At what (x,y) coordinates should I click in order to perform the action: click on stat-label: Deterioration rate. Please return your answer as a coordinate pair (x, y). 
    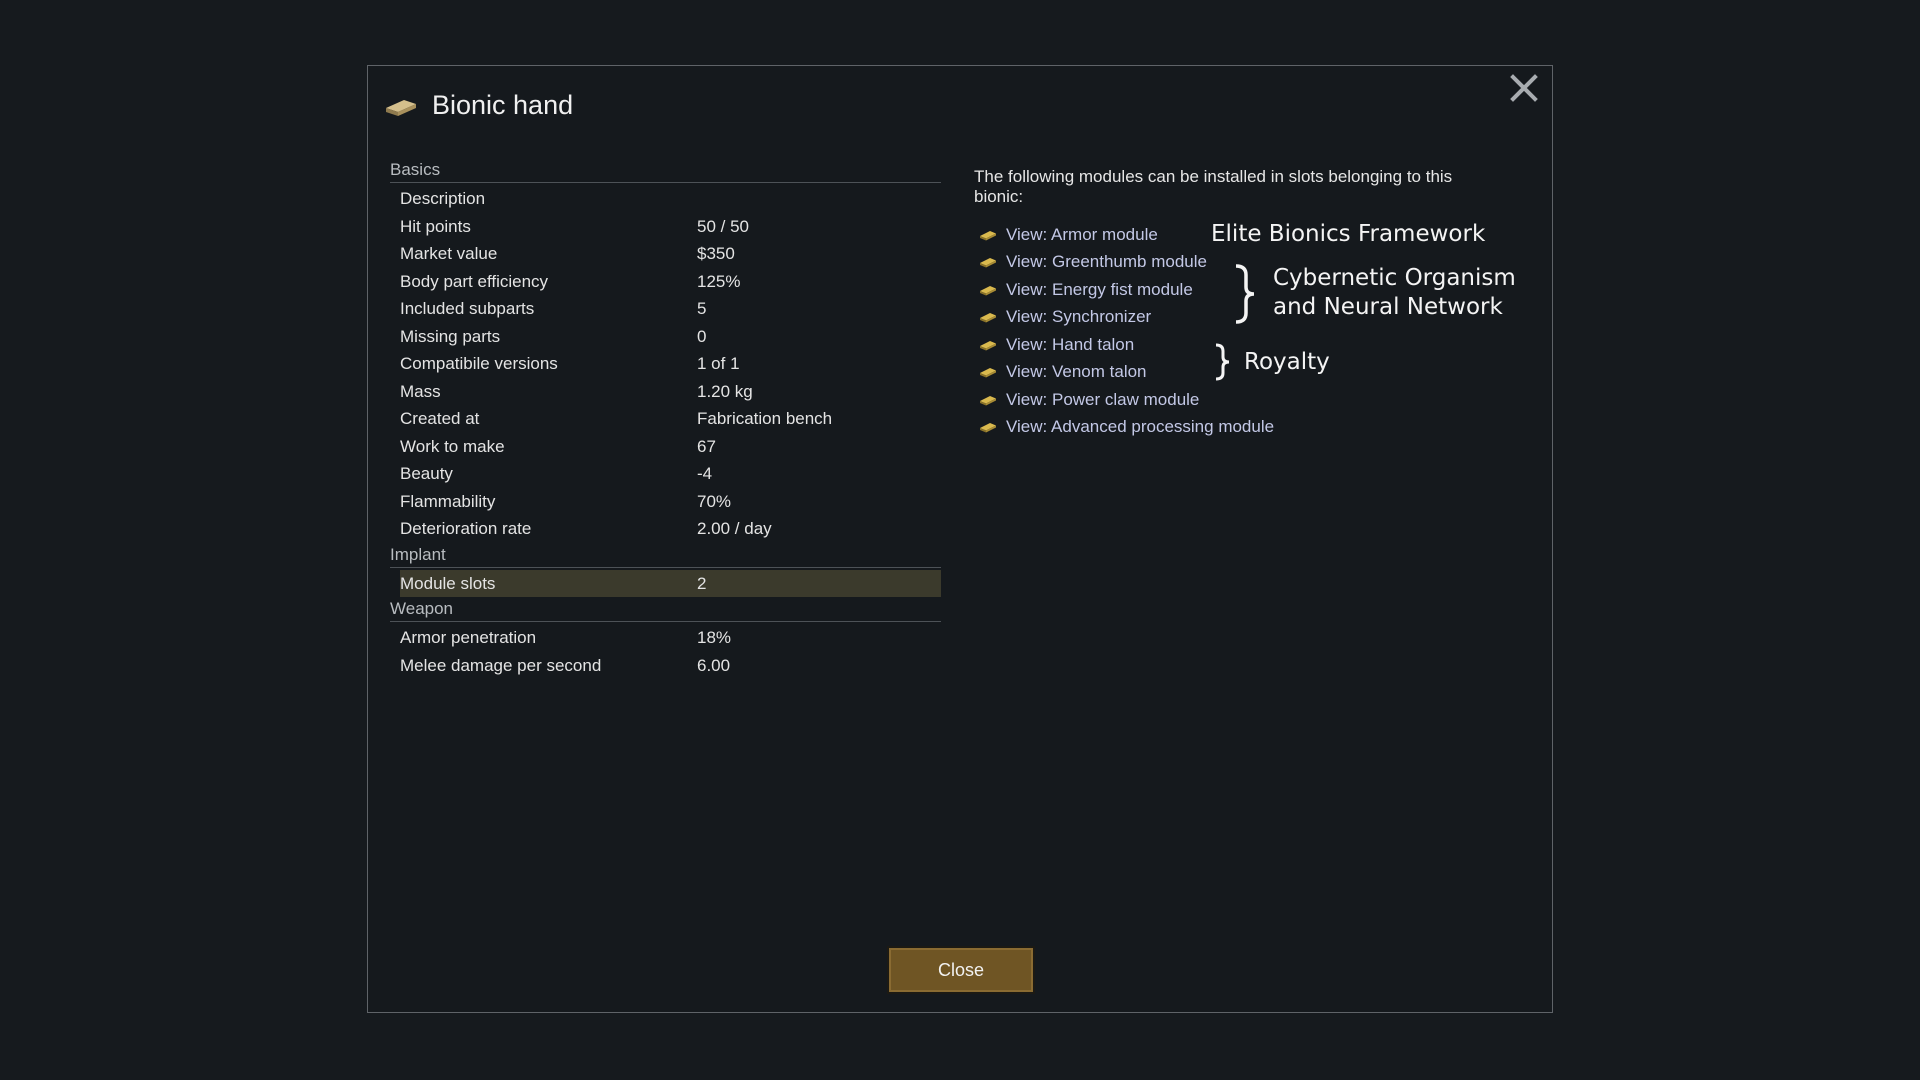
    Looking at the image, I should click on (466, 528).